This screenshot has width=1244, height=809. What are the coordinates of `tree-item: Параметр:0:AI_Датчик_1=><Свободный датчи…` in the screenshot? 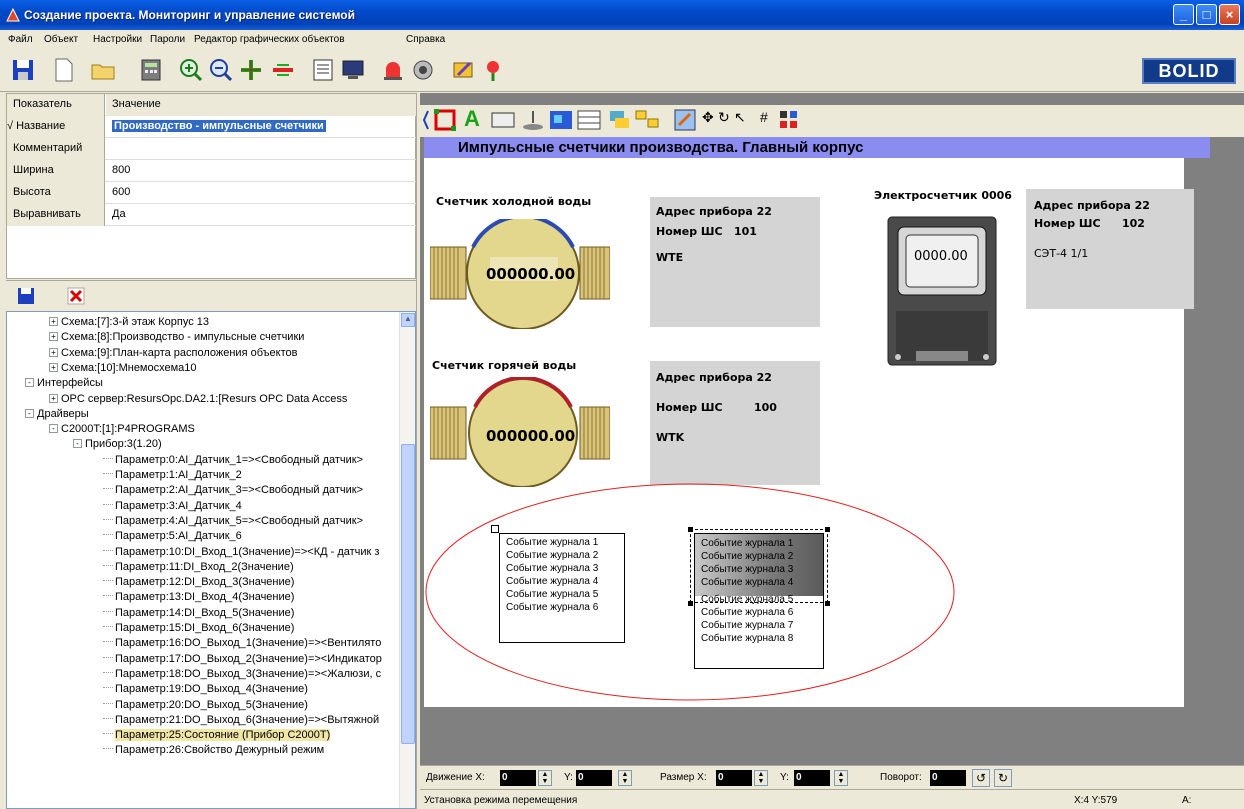 It's located at (233, 461).